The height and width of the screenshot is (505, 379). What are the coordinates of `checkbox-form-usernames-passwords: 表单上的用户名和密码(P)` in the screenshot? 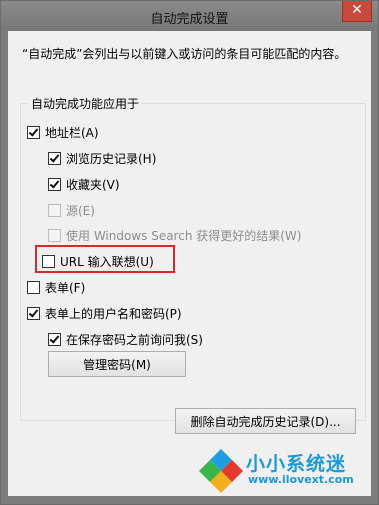 It's located at (104, 313).